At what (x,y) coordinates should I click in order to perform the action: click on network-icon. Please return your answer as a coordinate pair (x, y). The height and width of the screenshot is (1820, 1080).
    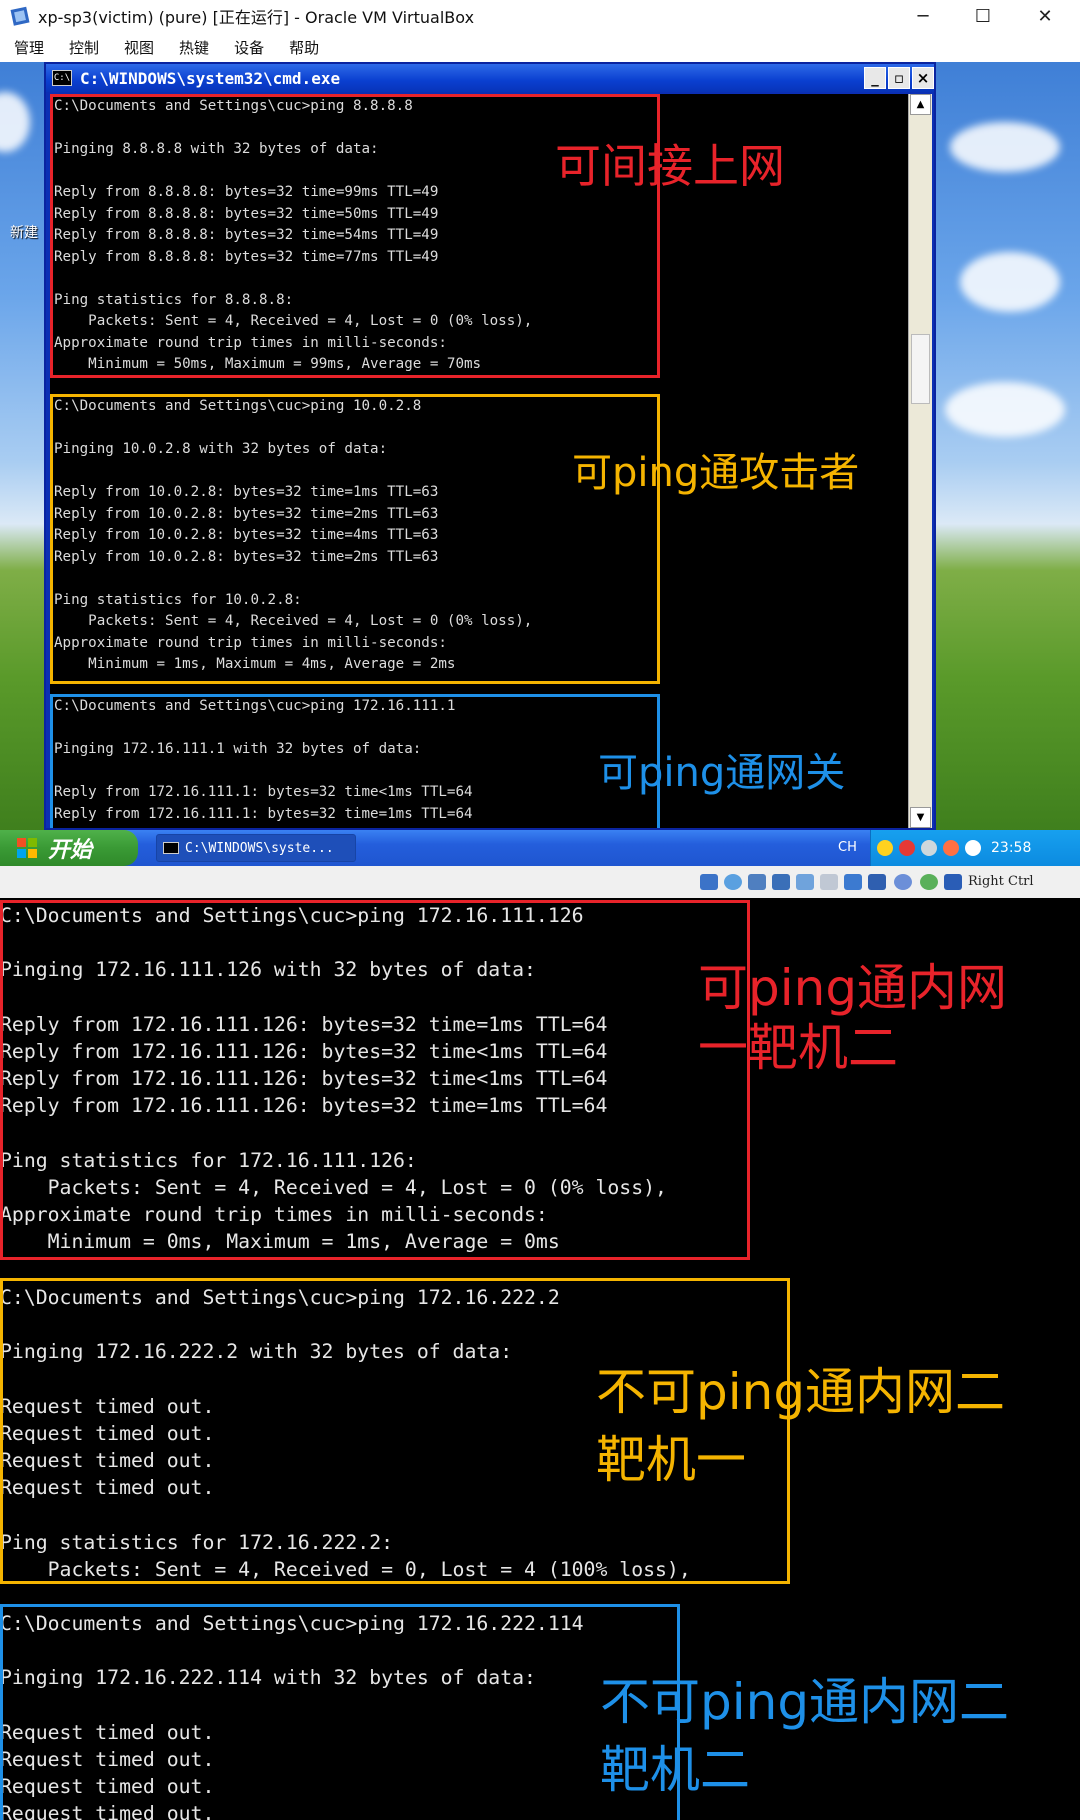
    Looking at the image, I should click on (929, 848).